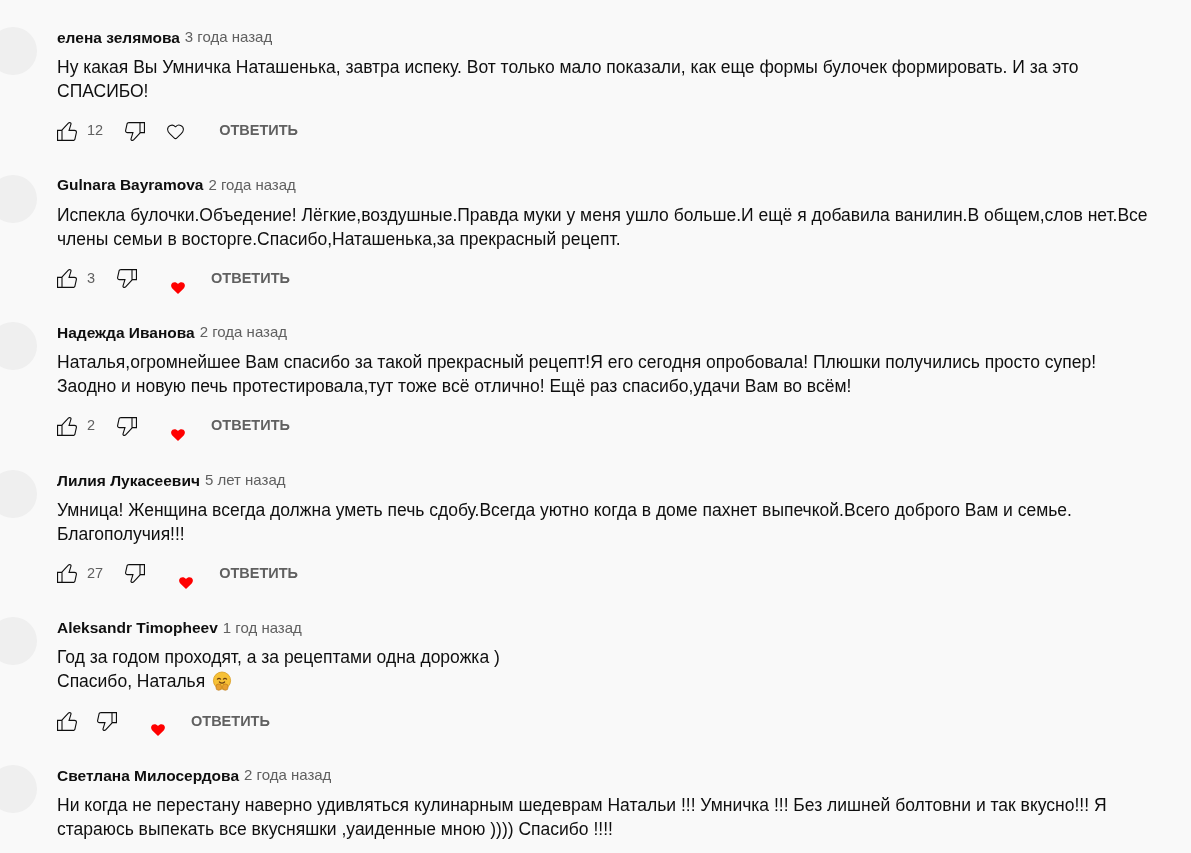  What do you see at coordinates (131, 682) in the screenshot?
I see `comment-text: Спасибо, Наталья` at bounding box center [131, 682].